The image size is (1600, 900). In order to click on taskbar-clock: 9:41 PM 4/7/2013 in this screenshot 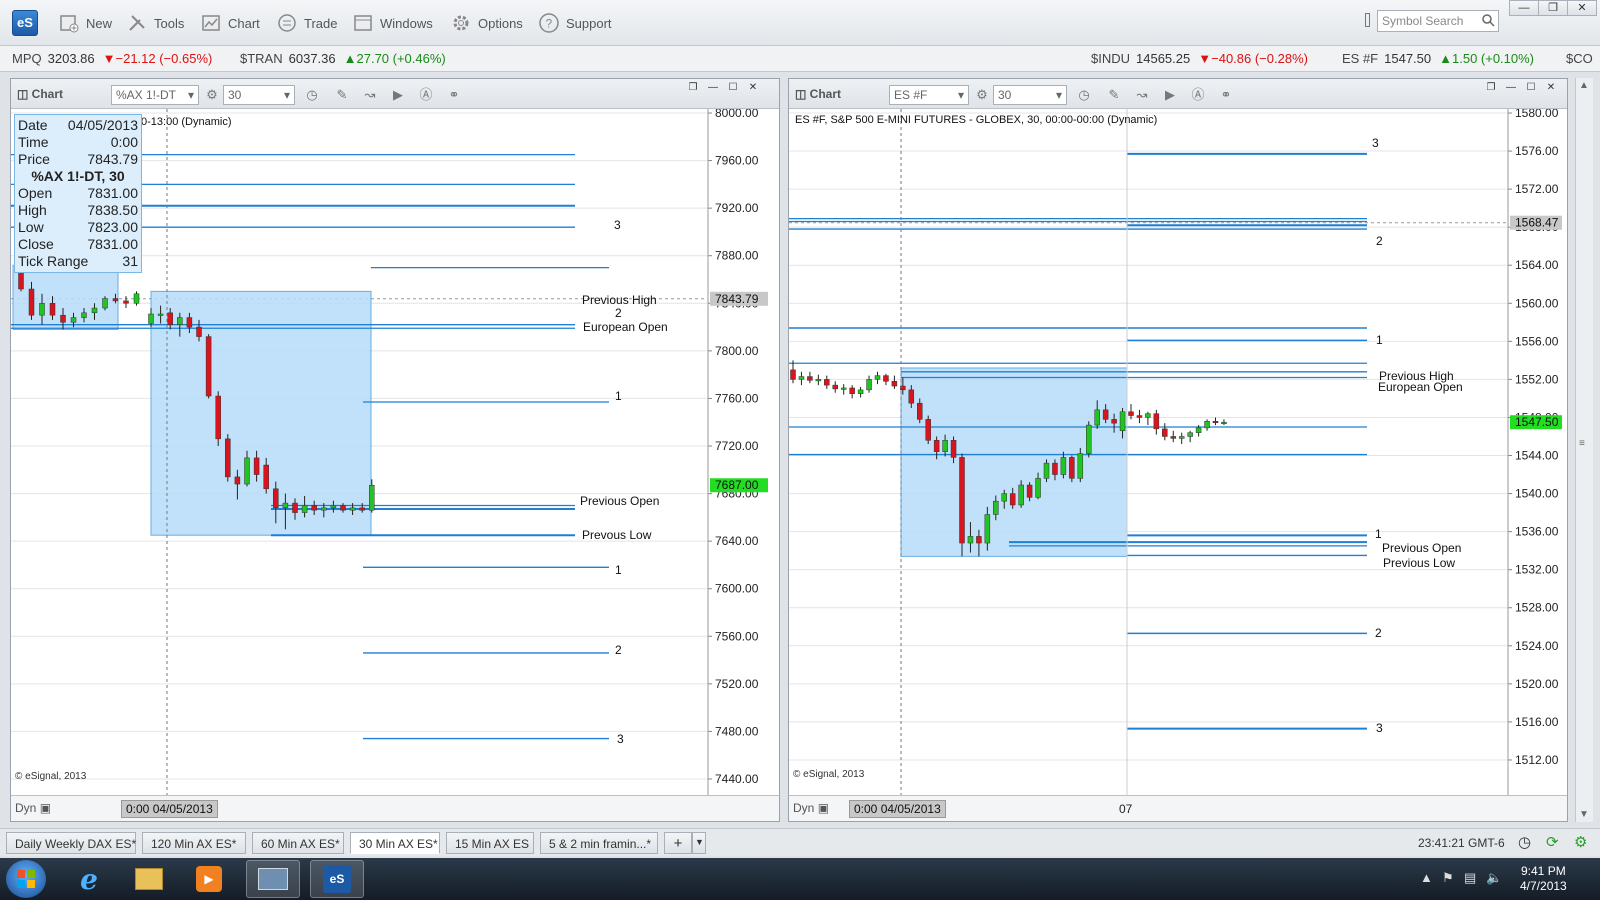, I will do `click(1543, 879)`.